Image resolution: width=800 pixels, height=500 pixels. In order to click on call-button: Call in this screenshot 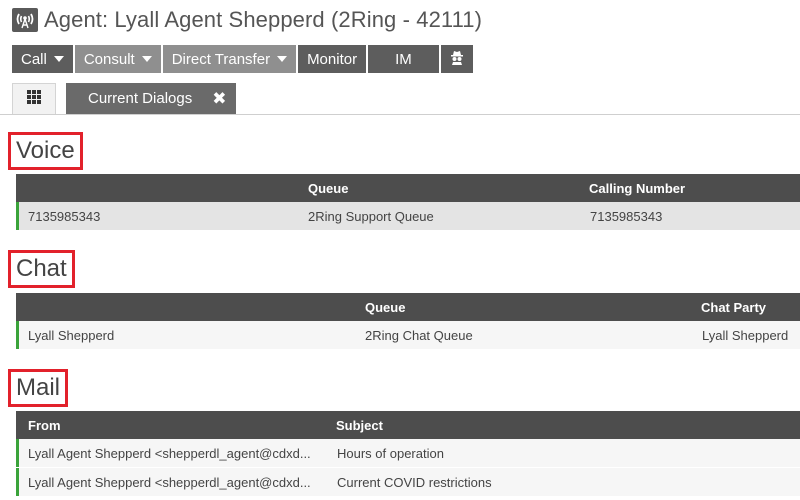, I will do `click(42, 59)`.